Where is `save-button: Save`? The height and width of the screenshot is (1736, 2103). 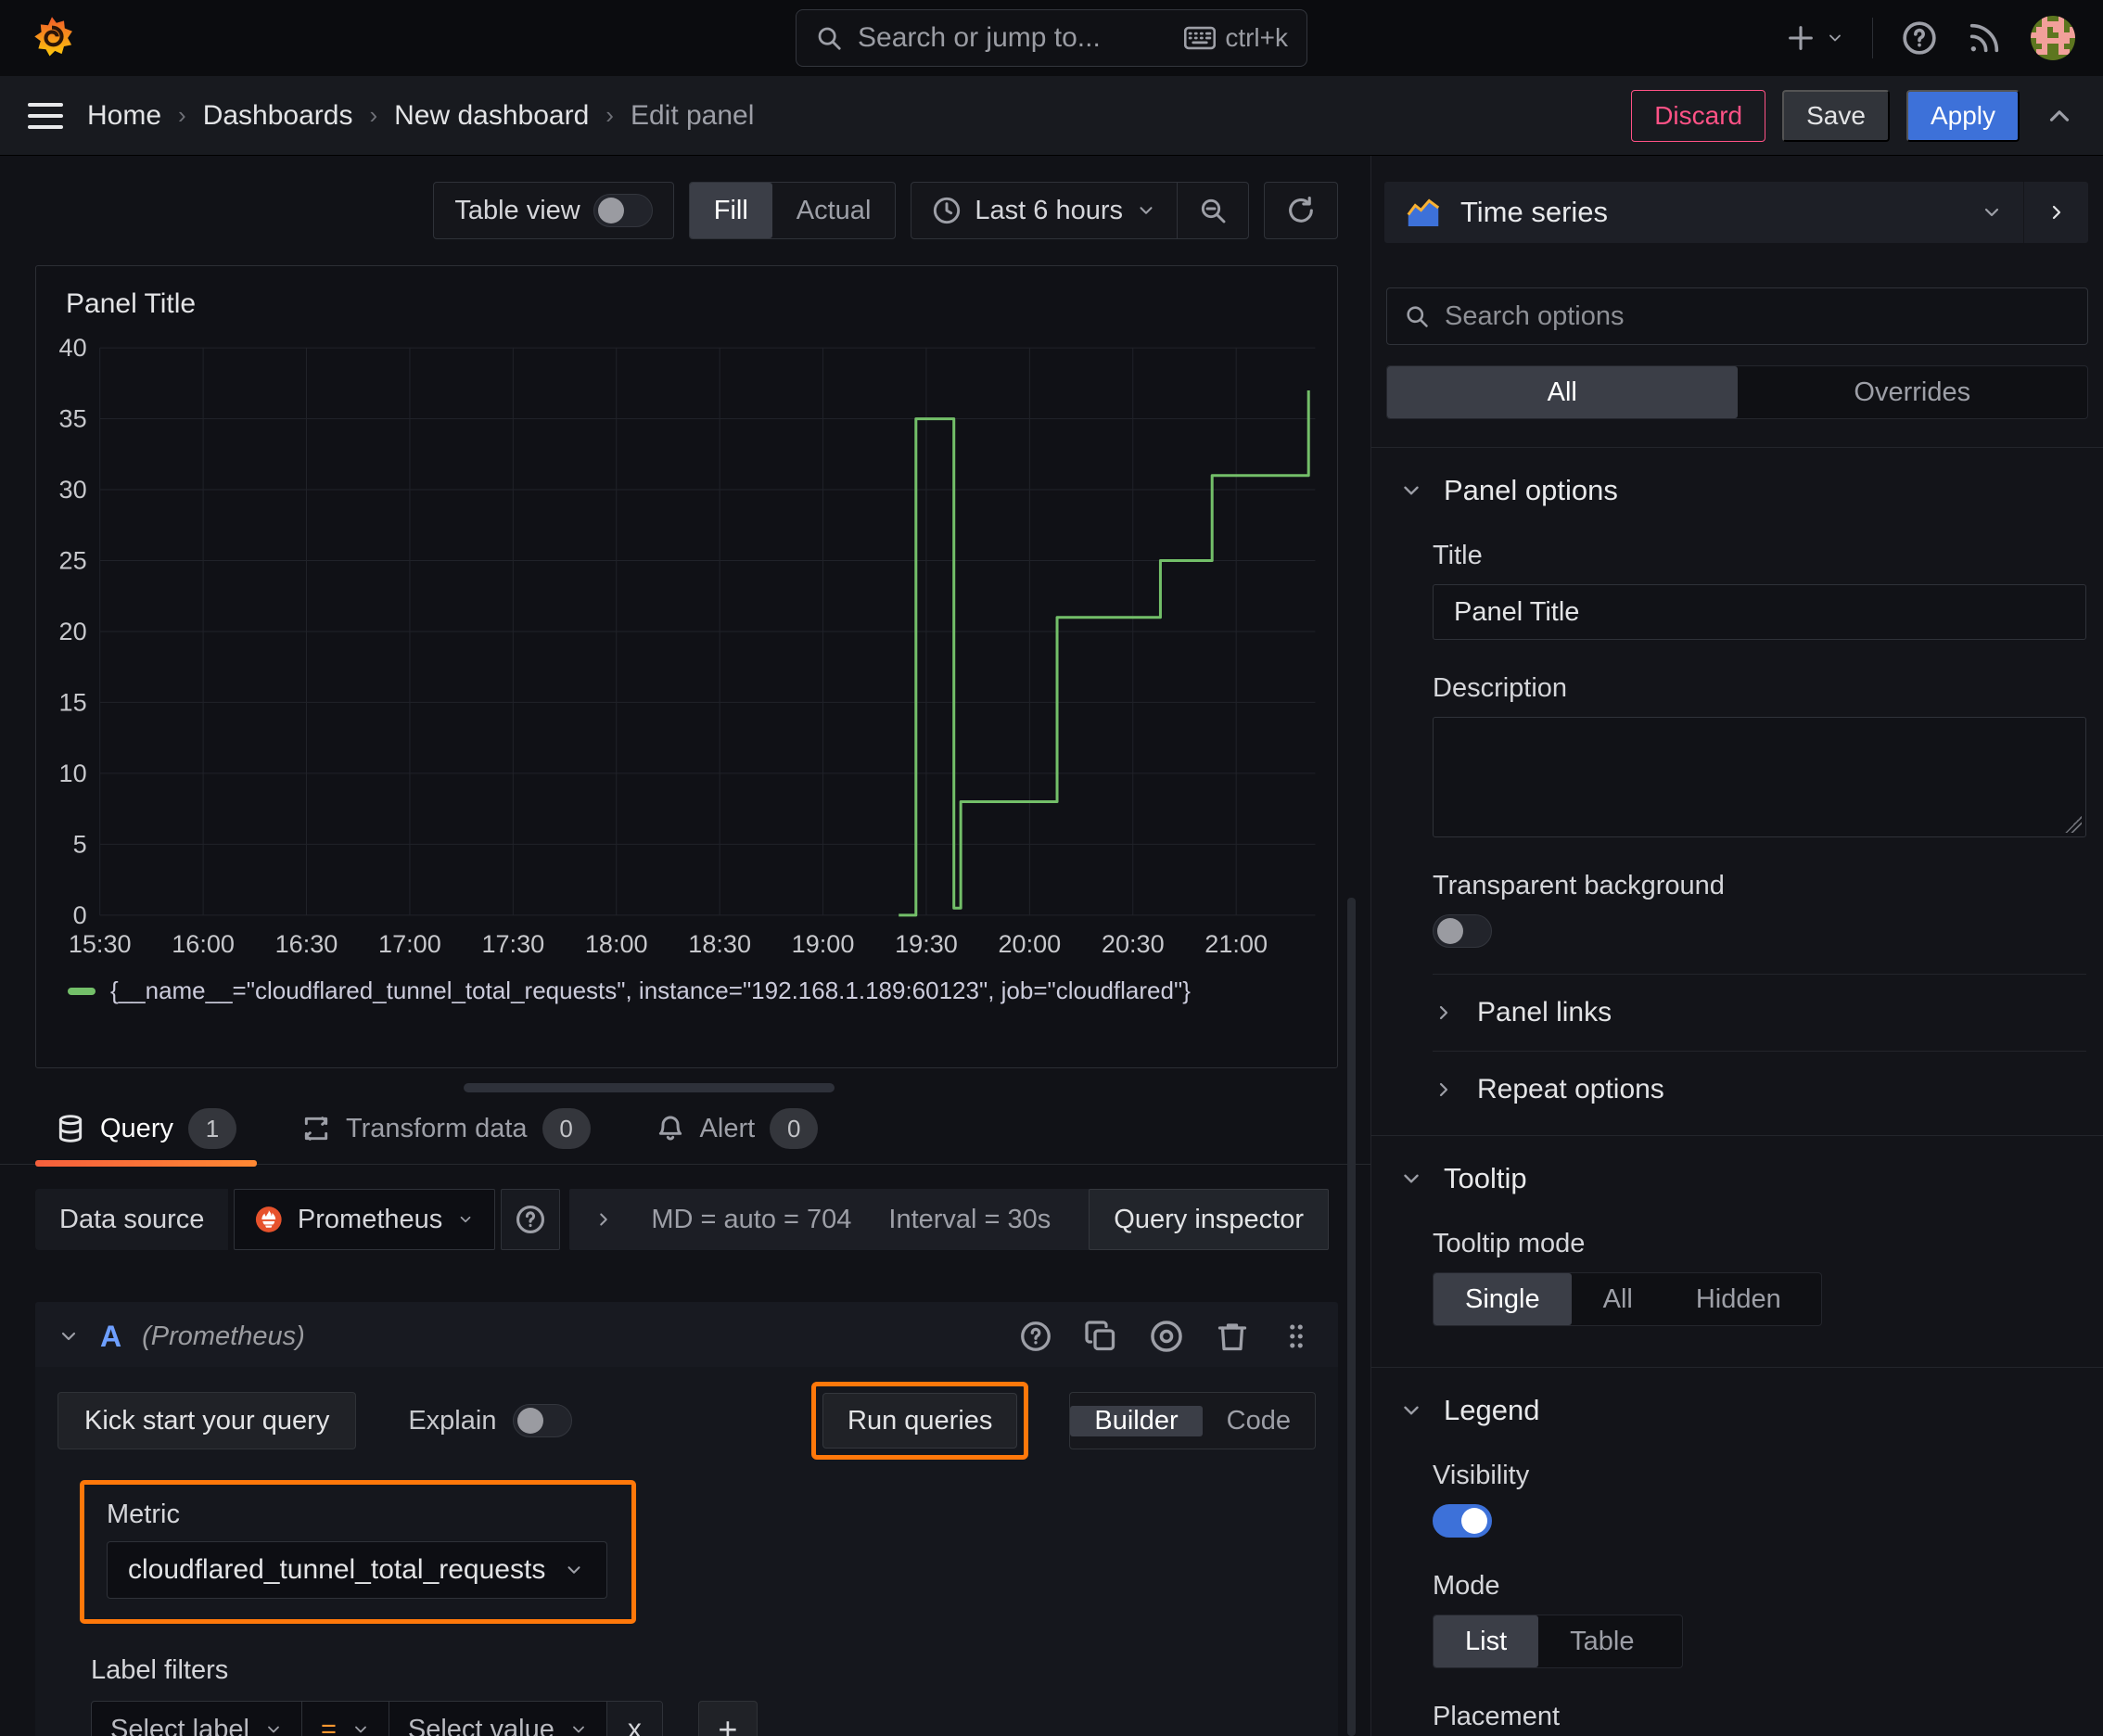 save-button: Save is located at coordinates (1836, 115).